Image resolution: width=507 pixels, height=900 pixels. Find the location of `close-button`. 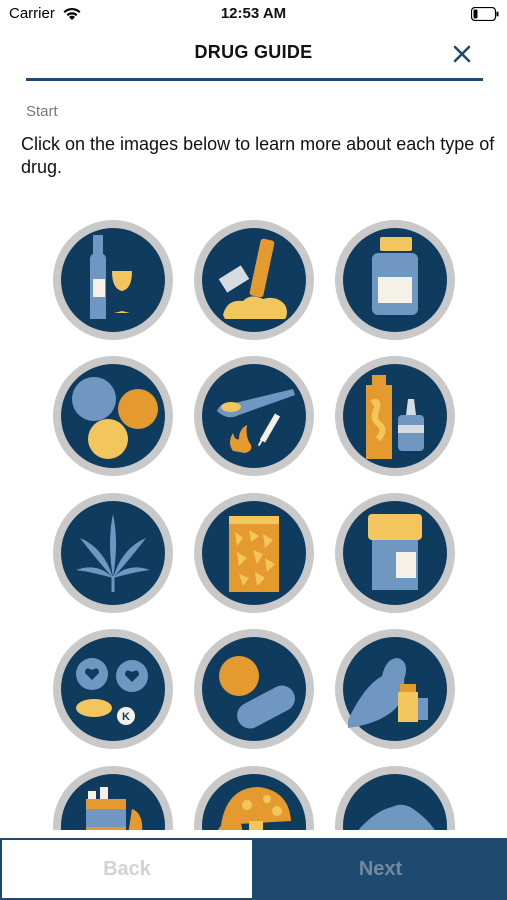

close-button is located at coordinates (462, 54).